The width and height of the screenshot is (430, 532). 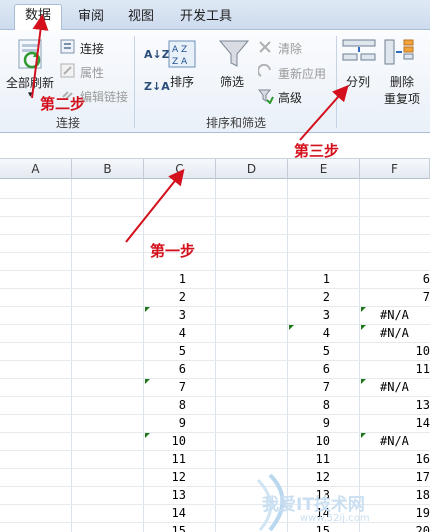 What do you see at coordinates (313, 505) in the screenshot?
I see `watermark-text: 我爱IT技术网` at bounding box center [313, 505].